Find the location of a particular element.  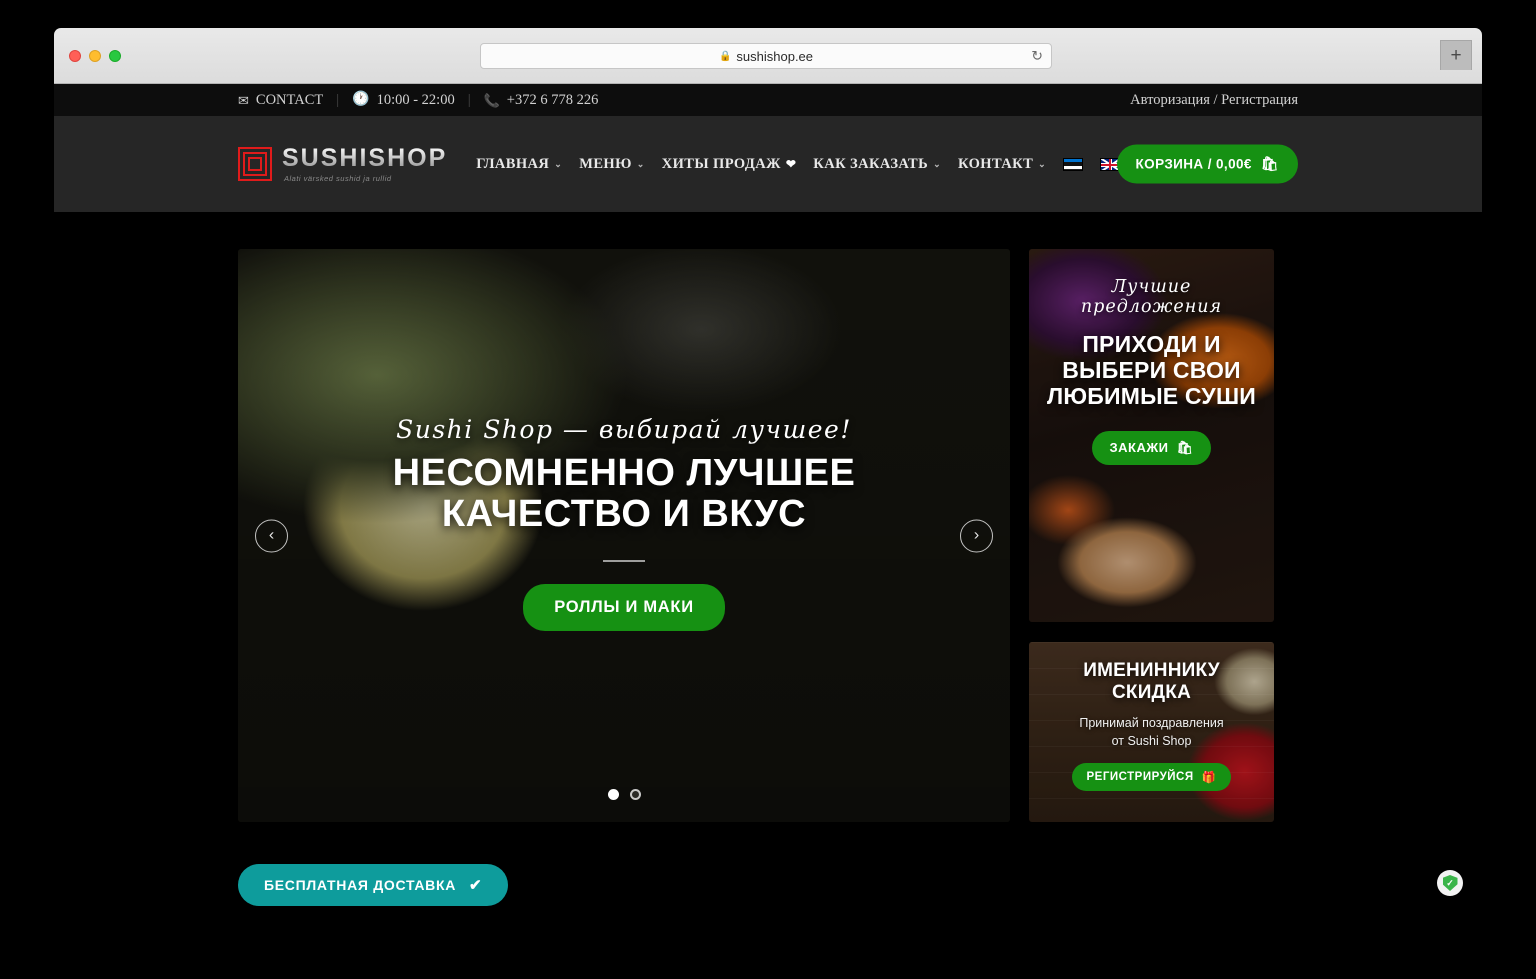

logo-tagline: Alati värsked sushid ja rullid is located at coordinates (338, 178).